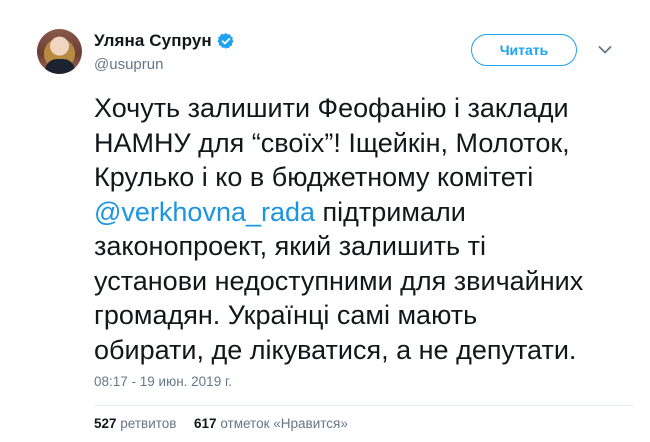 Image resolution: width=650 pixels, height=442 pixels. I want to click on divider, so click(364, 405).